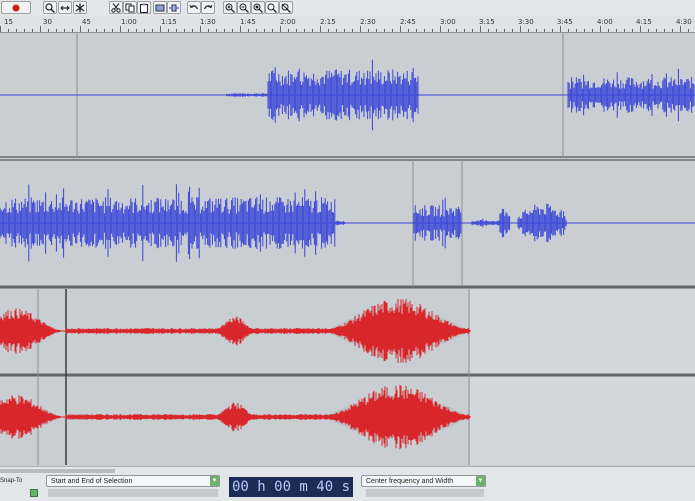 This screenshot has height=501, width=695. I want to click on time-shift-tool-button, so click(65, 7).